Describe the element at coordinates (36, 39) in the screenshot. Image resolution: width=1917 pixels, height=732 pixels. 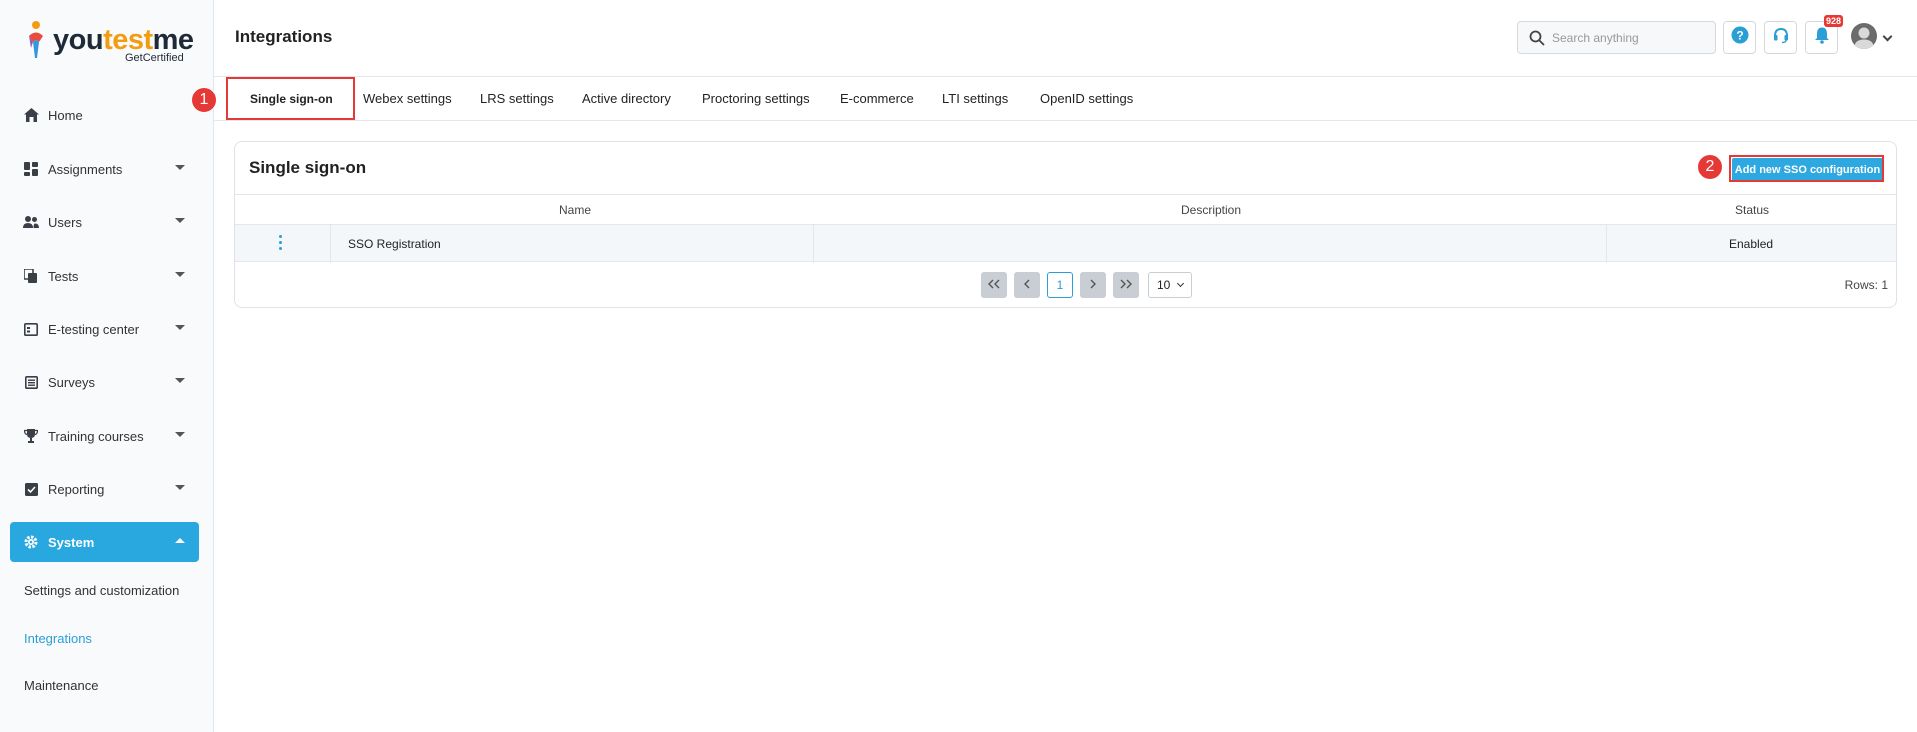
I see `logo-mark-icon` at that location.